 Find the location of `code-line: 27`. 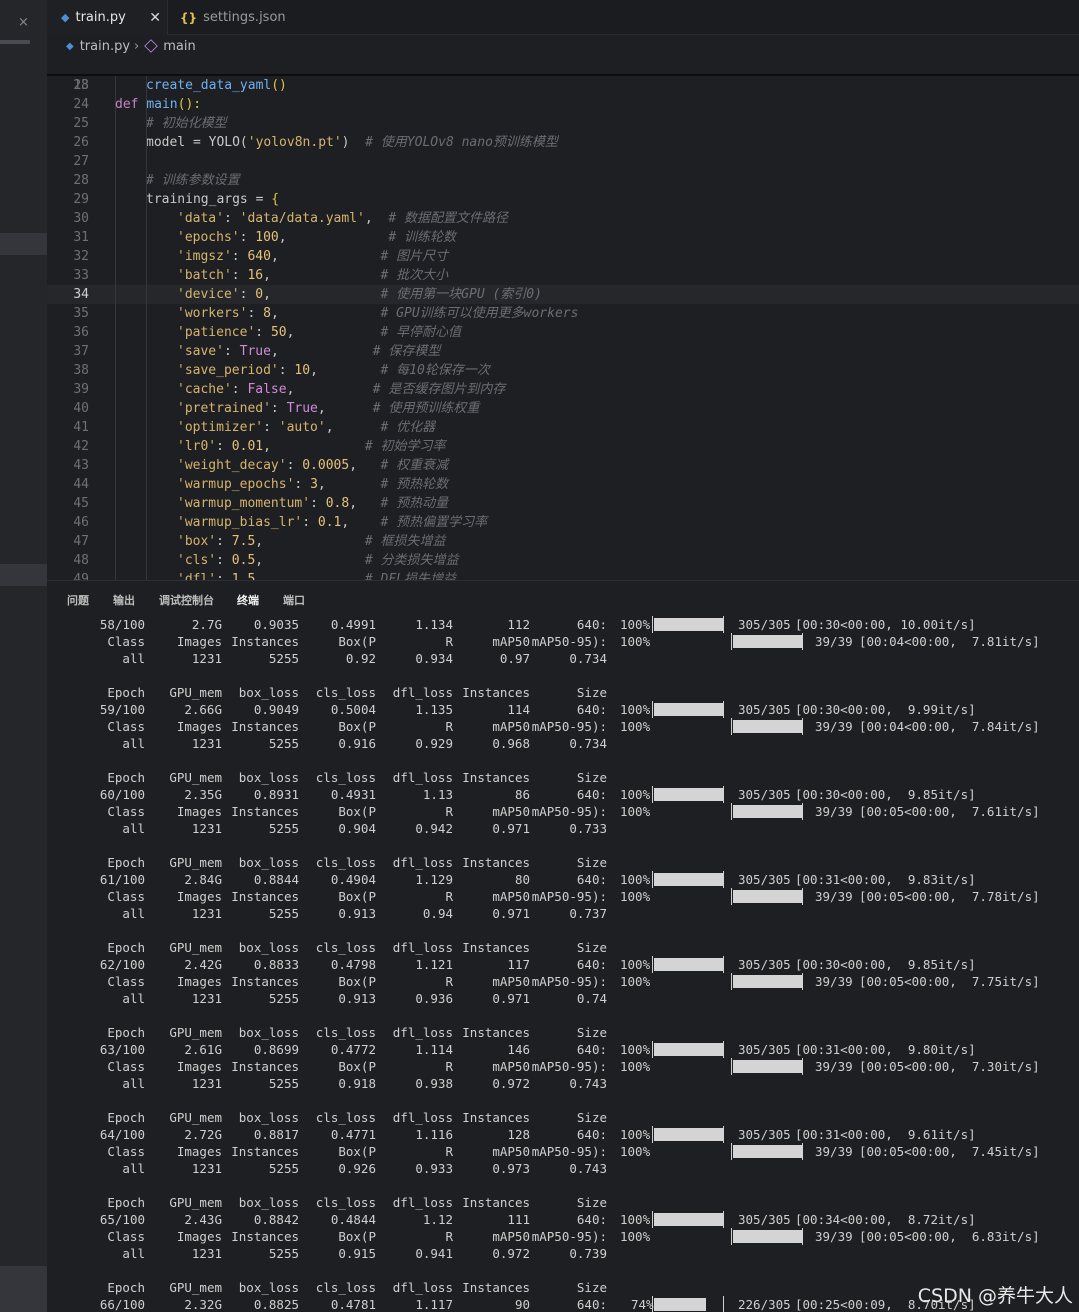

code-line: 27 is located at coordinates (563, 161).